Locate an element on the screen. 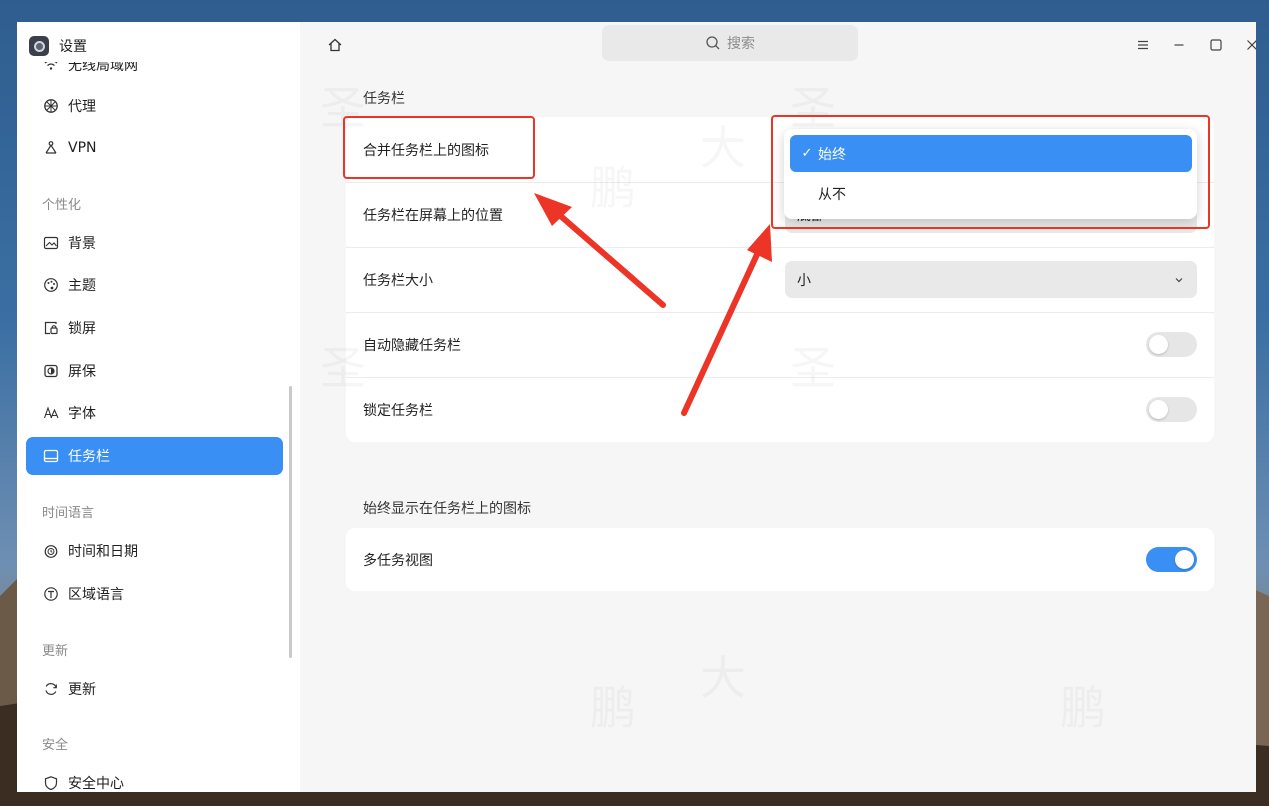  size-select: 小 is located at coordinates (991, 279).